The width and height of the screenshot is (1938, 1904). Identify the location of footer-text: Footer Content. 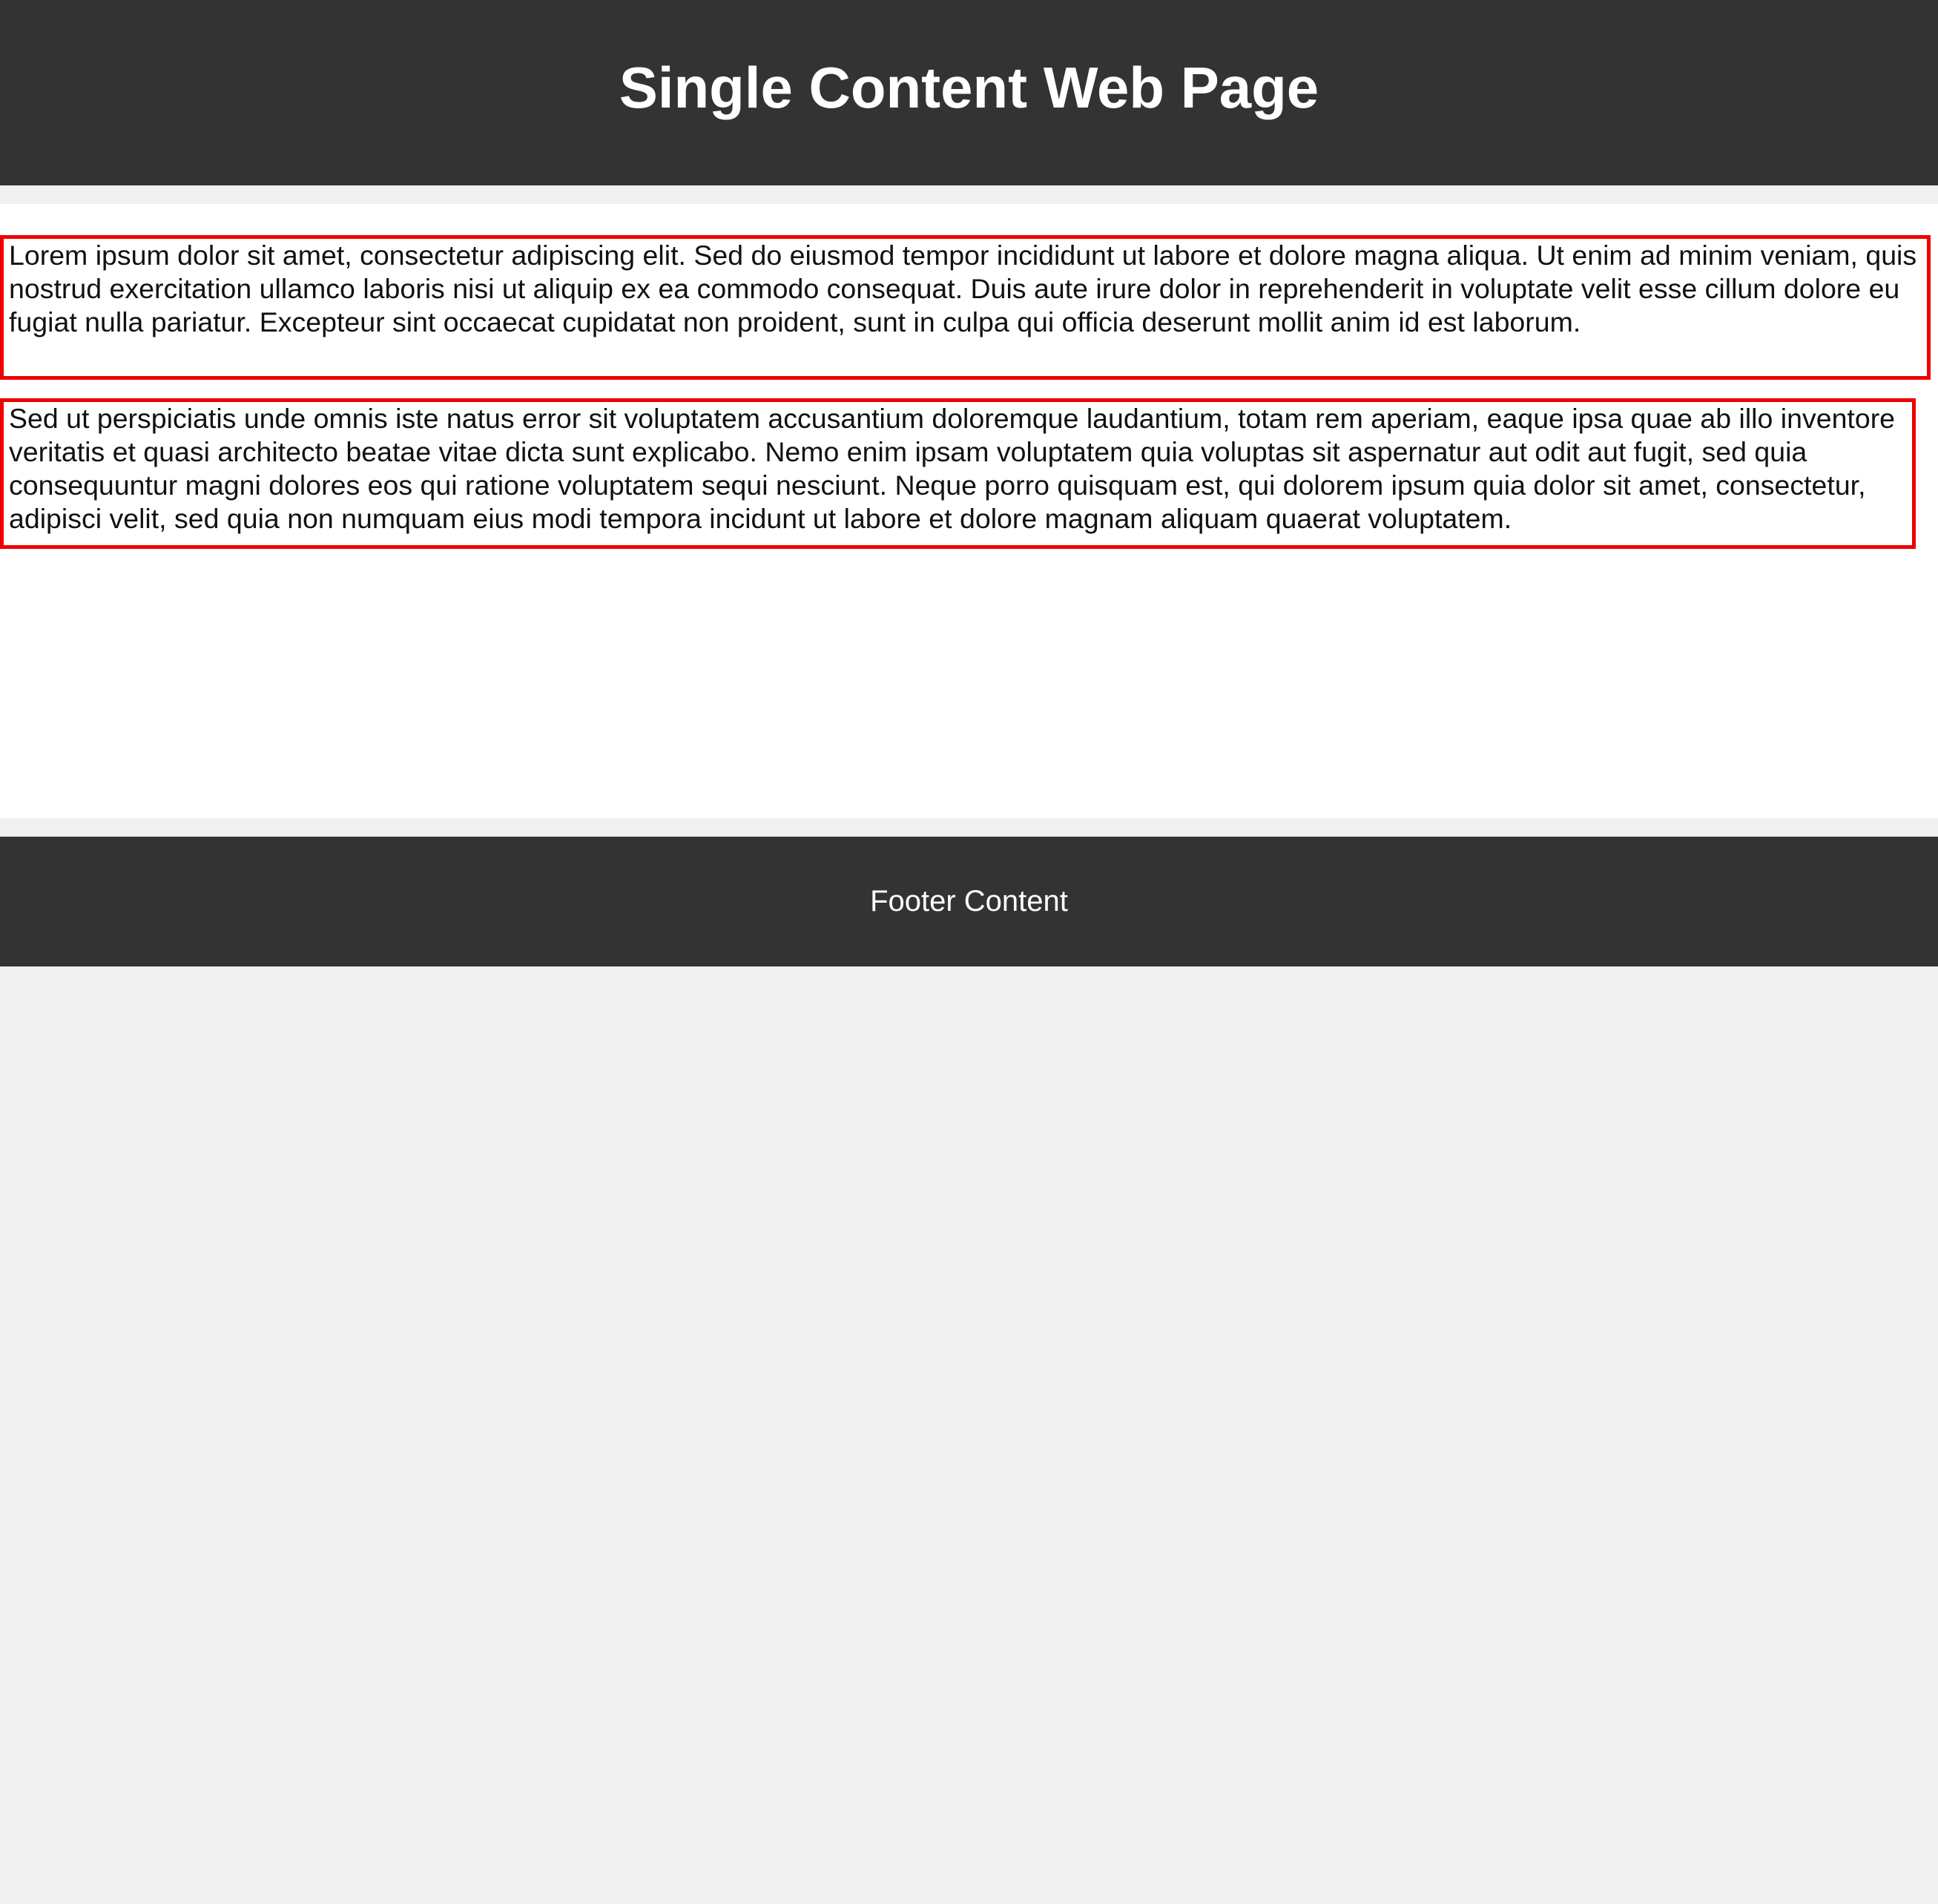
(969, 902).